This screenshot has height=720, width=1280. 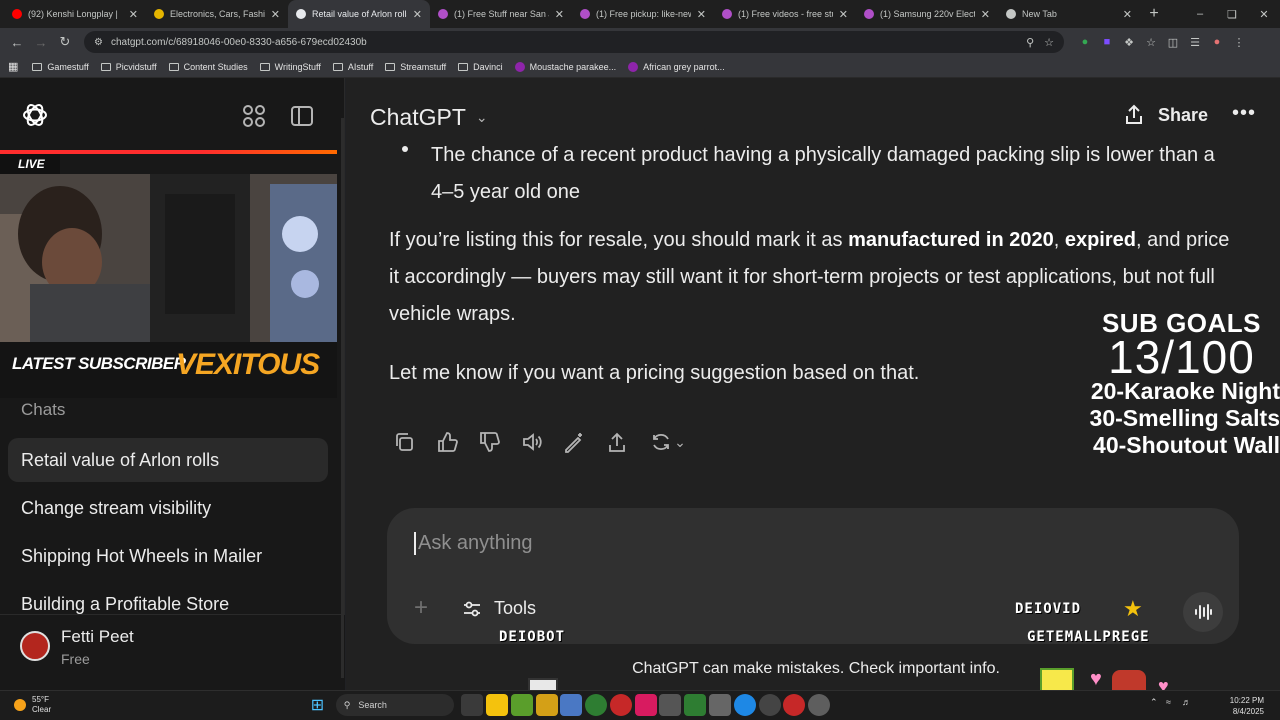 What do you see at coordinates (17, 42) in the screenshot?
I see `back-button: ←` at bounding box center [17, 42].